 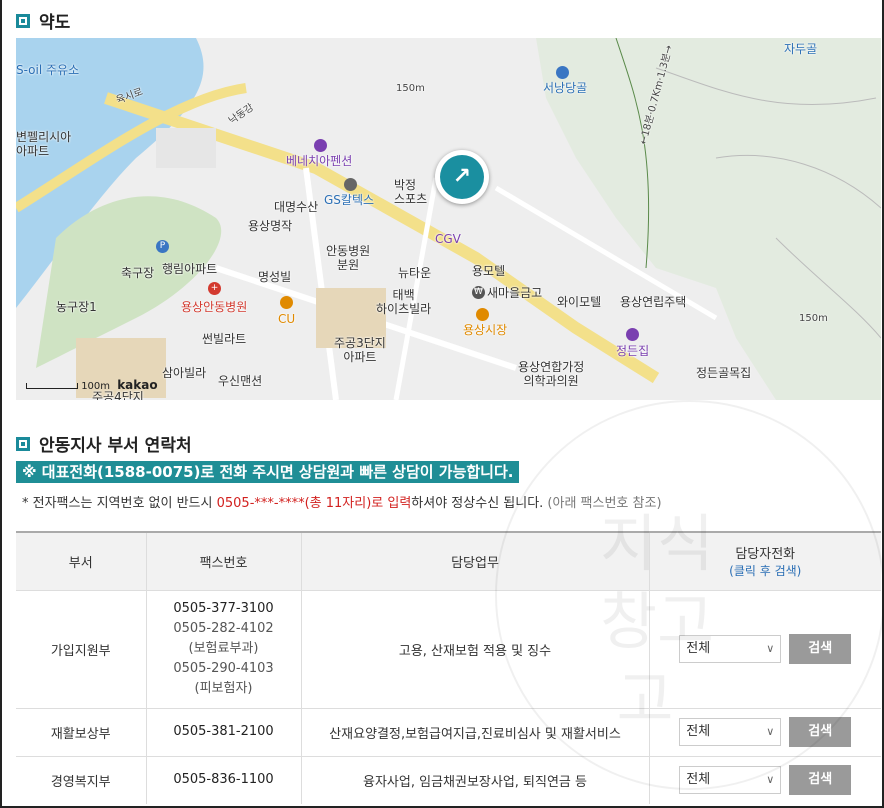 I want to click on label-cgv: CGV, so click(x=448, y=239).